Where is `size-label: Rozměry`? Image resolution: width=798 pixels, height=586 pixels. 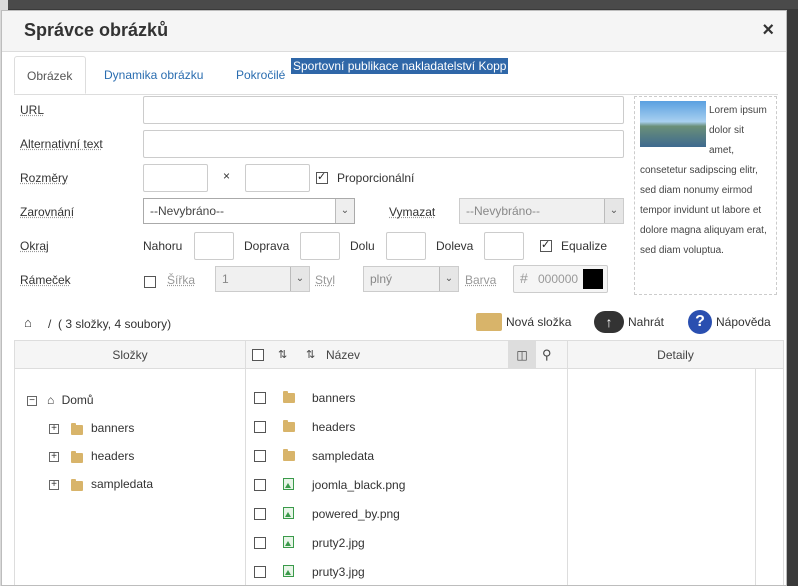
size-label: Rozměry is located at coordinates (44, 178).